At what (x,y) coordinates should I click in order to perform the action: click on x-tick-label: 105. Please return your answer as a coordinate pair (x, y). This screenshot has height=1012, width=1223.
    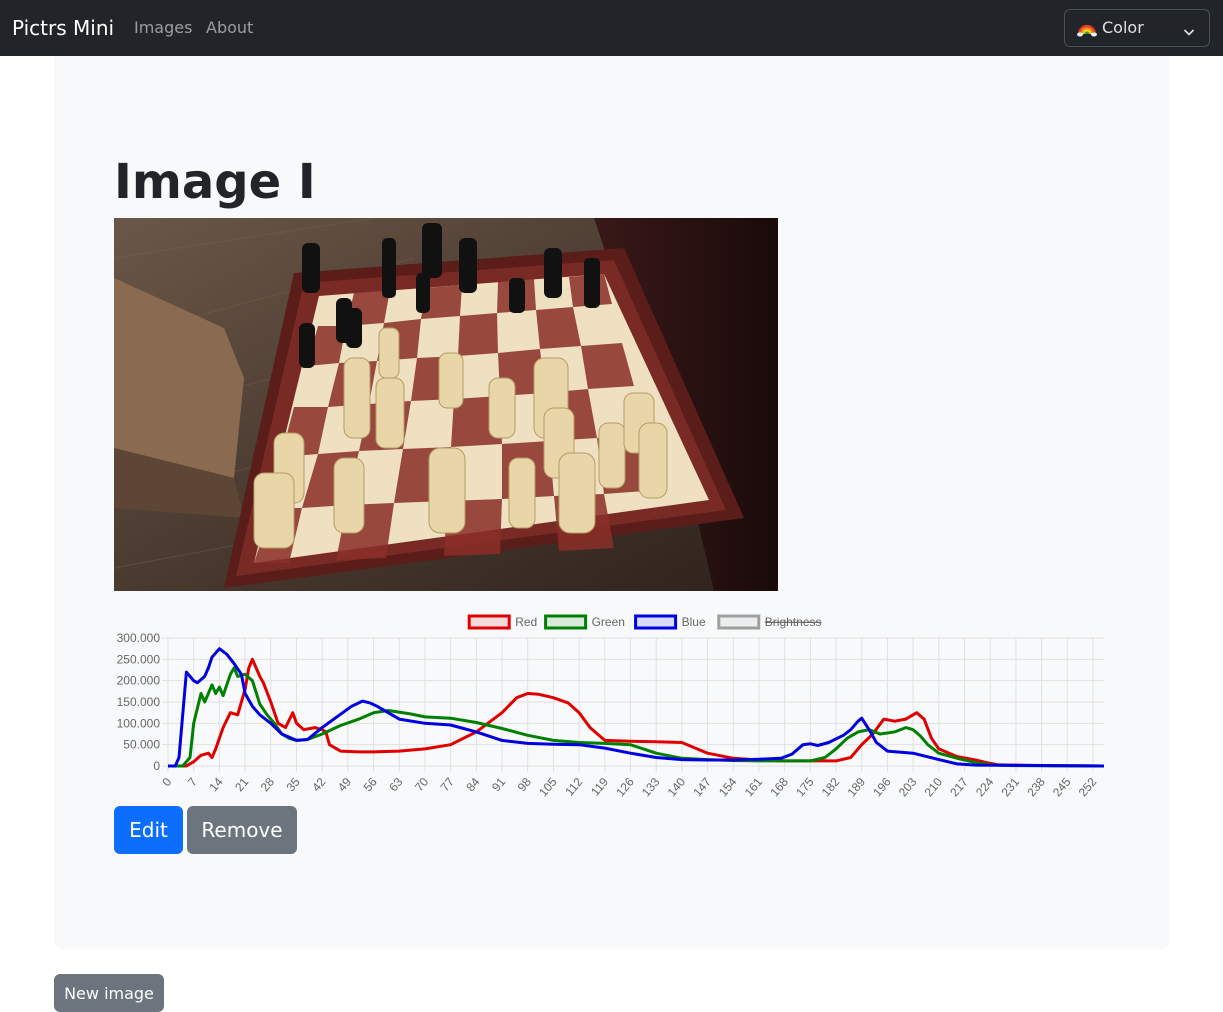
    Looking at the image, I should click on (548, 787).